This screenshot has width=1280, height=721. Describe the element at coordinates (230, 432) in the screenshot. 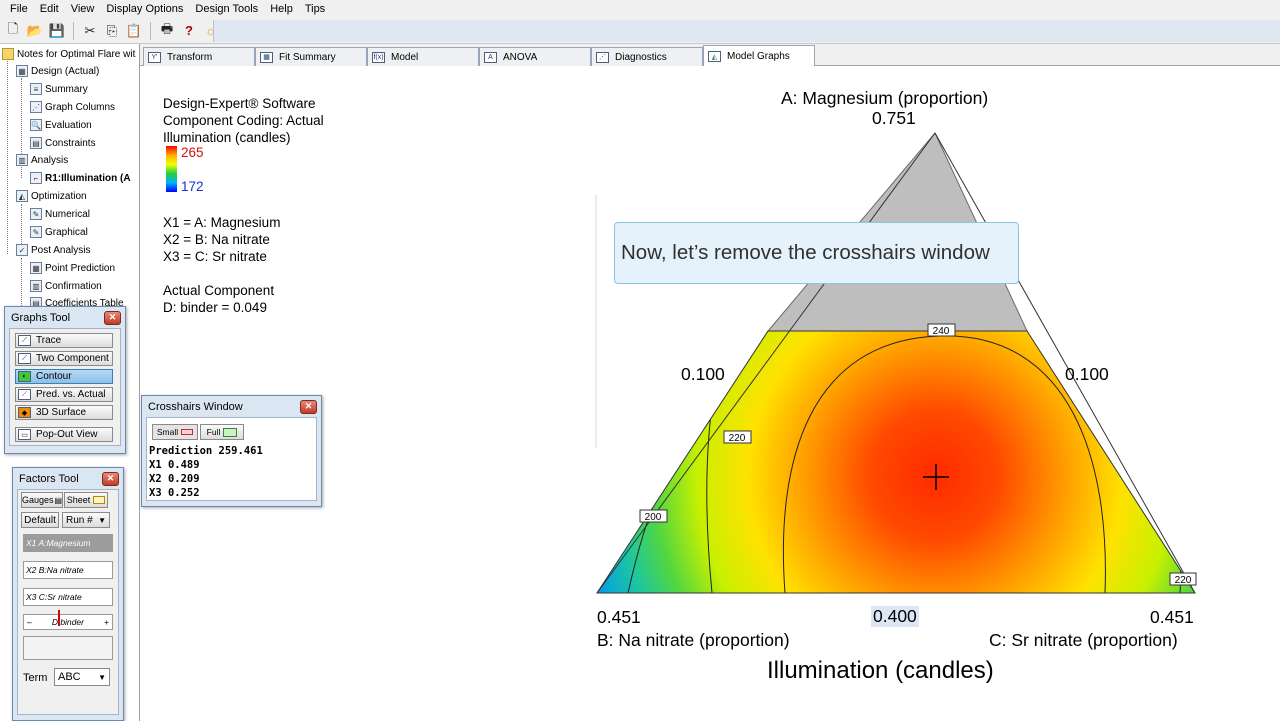

I see `full-view-icon` at that location.